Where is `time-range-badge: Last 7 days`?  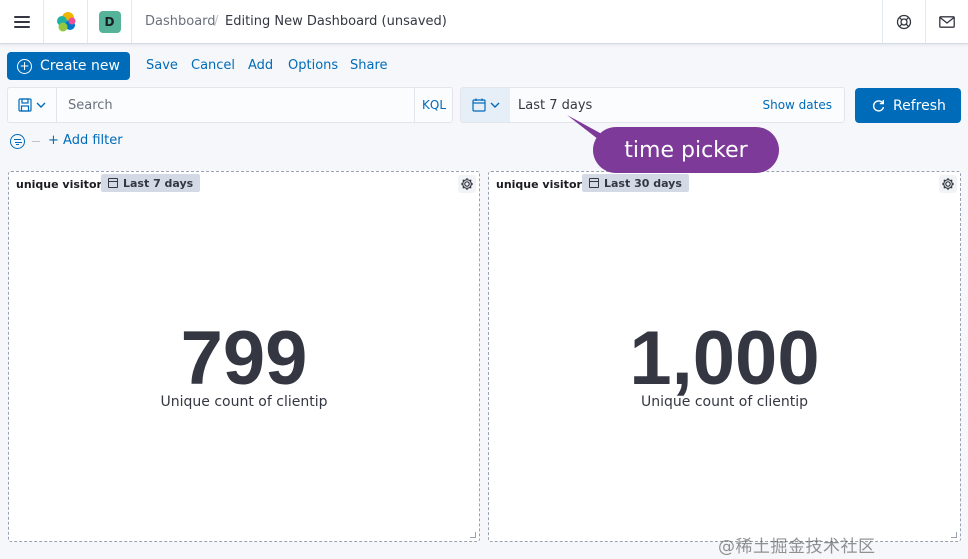 time-range-badge: Last 7 days is located at coordinates (151, 183).